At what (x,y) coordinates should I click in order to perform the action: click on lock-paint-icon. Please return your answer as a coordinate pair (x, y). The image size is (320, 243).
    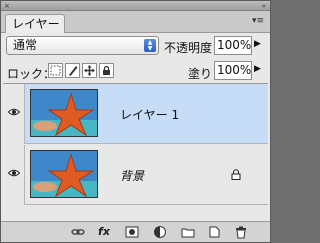
    Looking at the image, I should click on (72, 70).